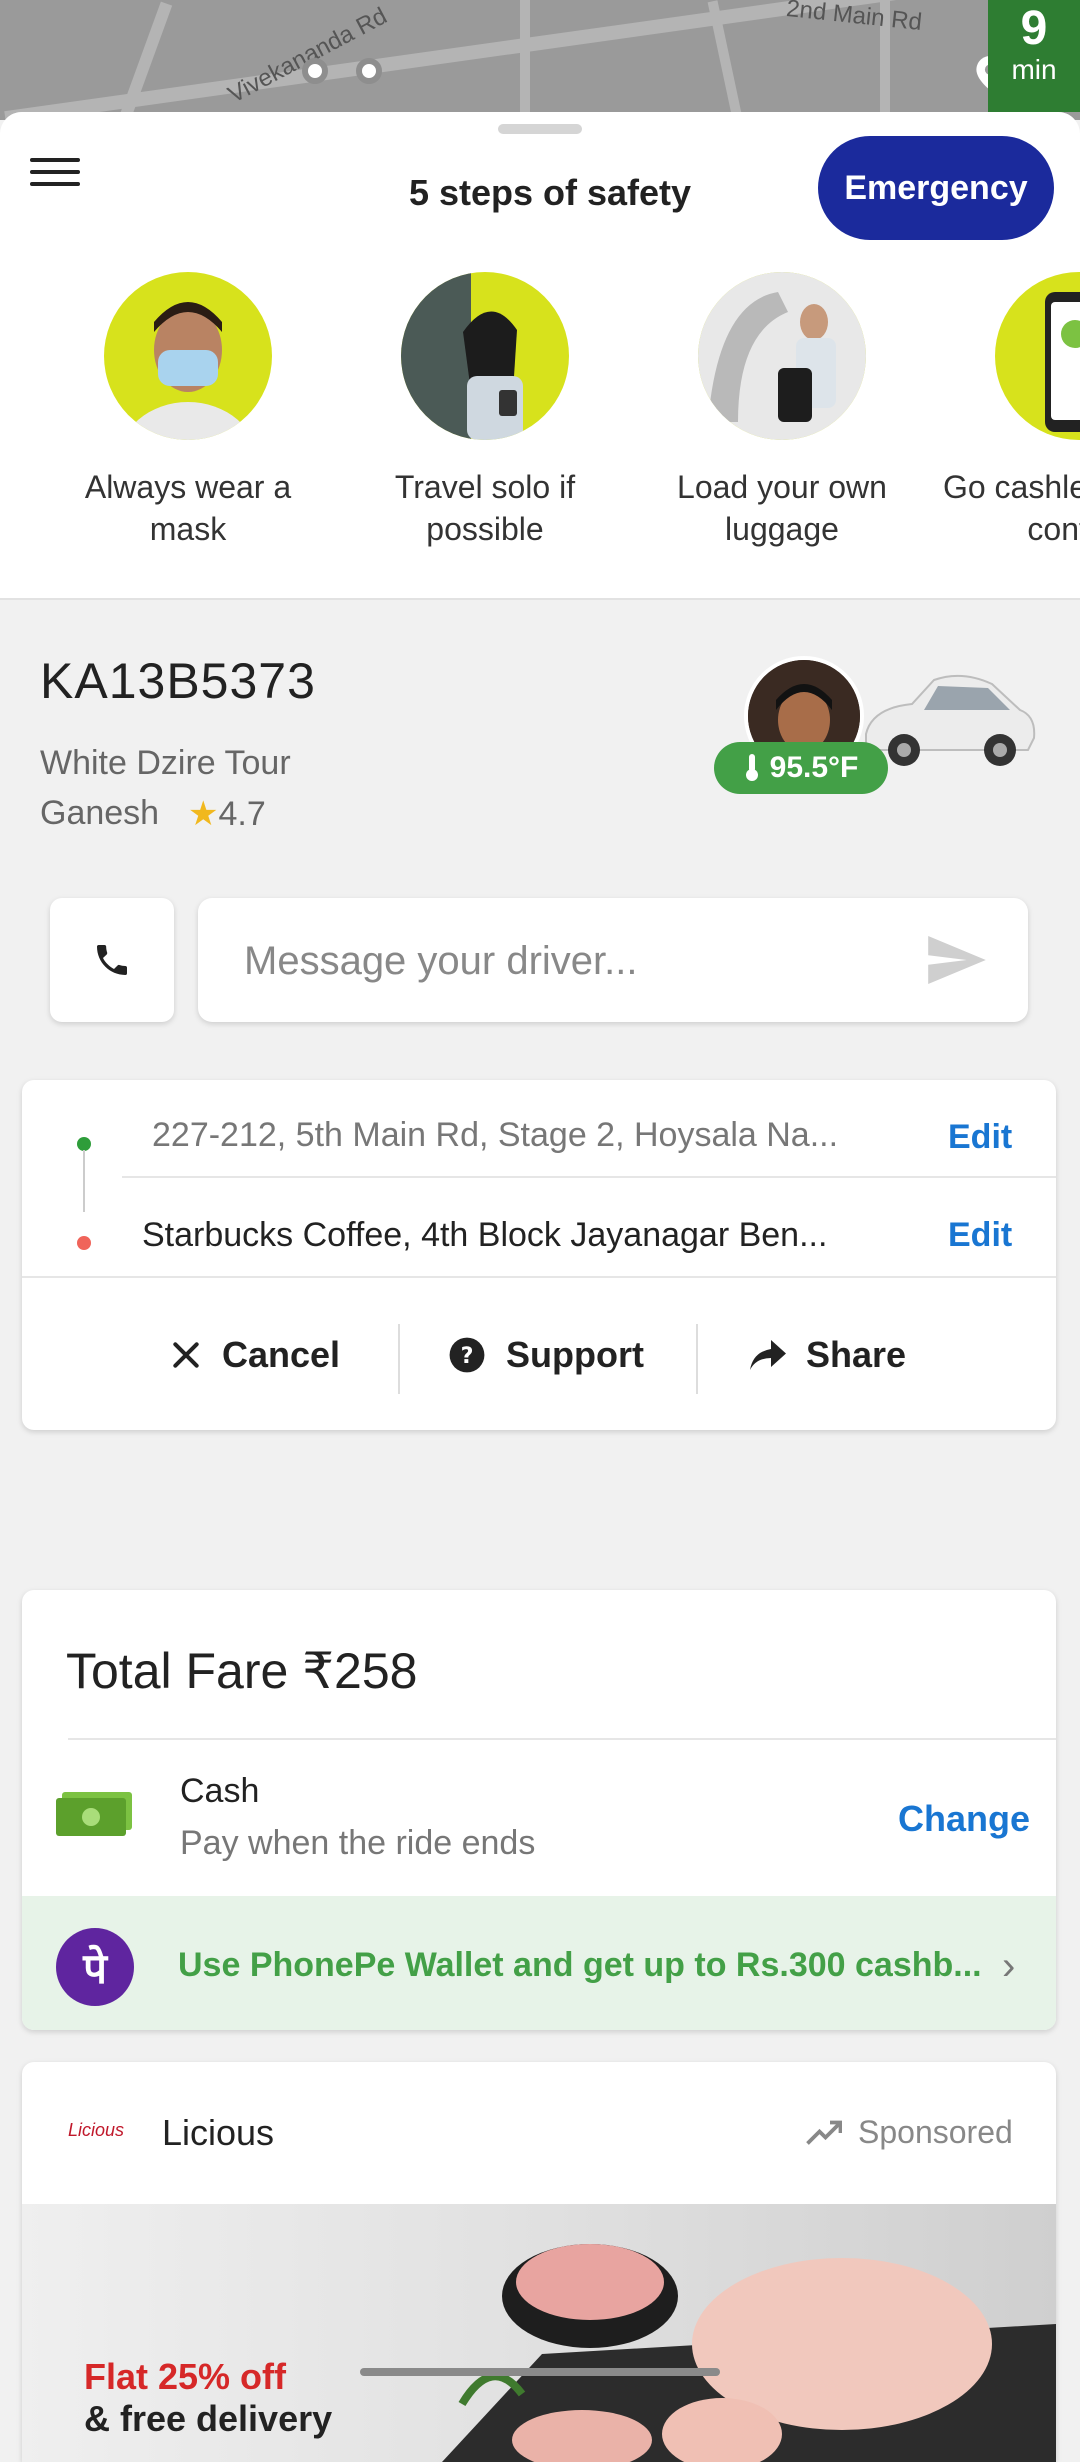  Describe the element at coordinates (964, 1819) in the screenshot. I see `change-payment-link: Change` at that location.